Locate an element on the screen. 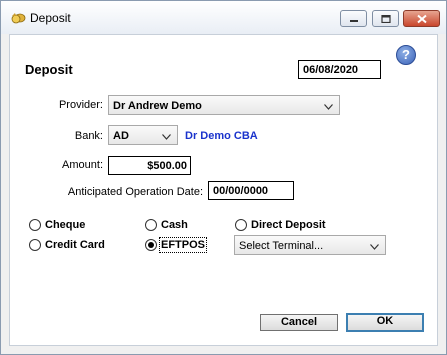  deposit-date-field: 06/08/2020 is located at coordinates (339, 69).